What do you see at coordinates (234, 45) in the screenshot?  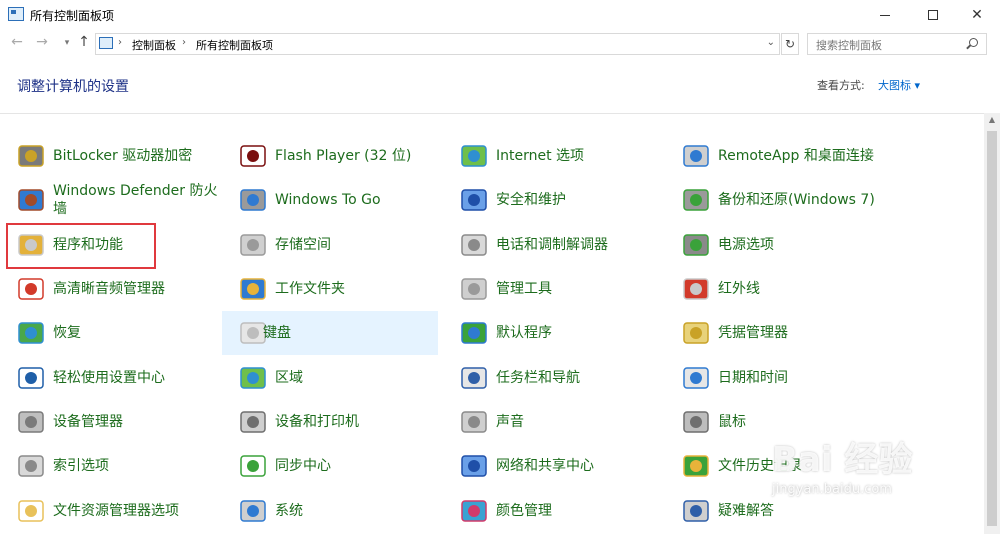 I see `breadcrumb-all-items: 所有控制面板项` at bounding box center [234, 45].